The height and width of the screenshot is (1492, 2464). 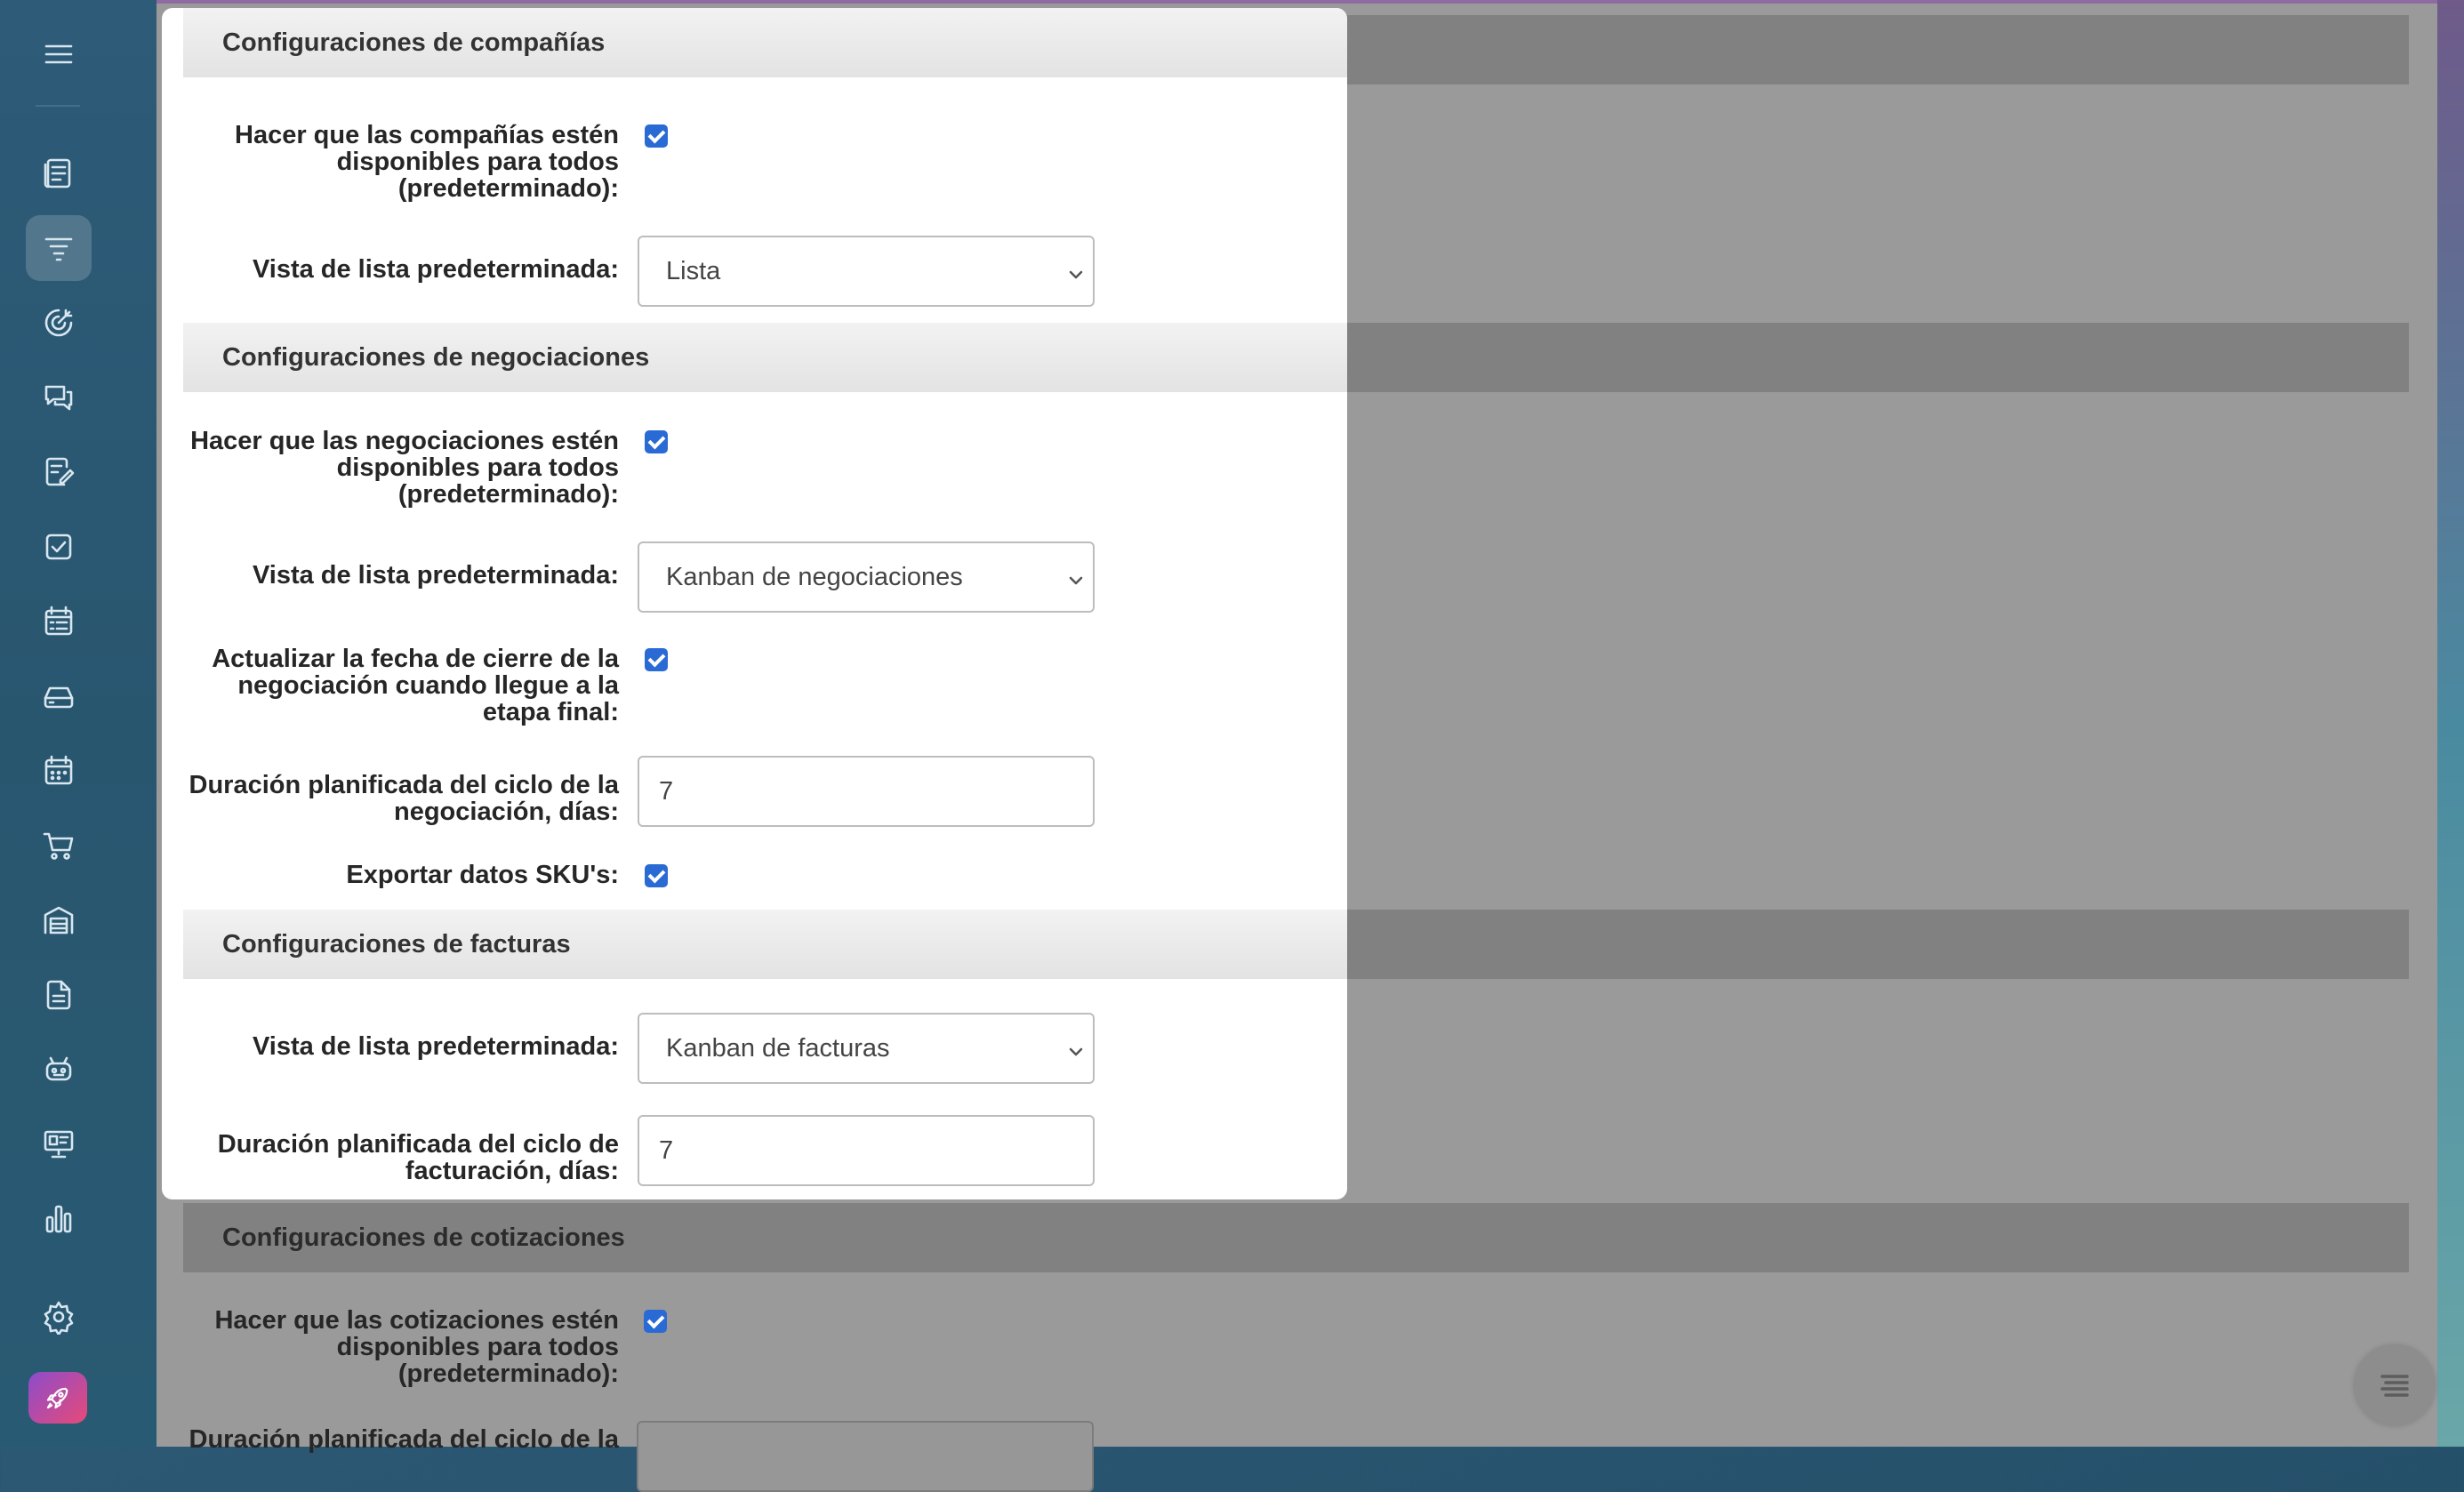 What do you see at coordinates (59, 323) in the screenshot?
I see `target-icon` at bounding box center [59, 323].